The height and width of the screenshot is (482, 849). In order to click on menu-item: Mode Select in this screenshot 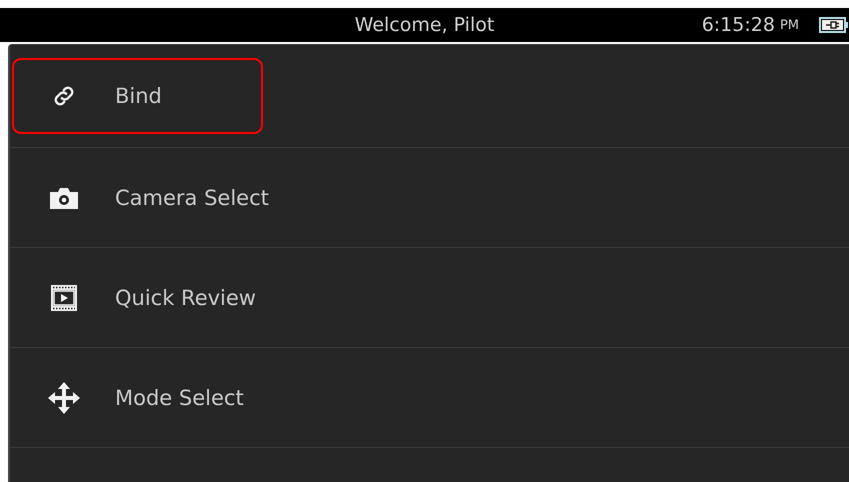, I will do `click(137, 398)`.